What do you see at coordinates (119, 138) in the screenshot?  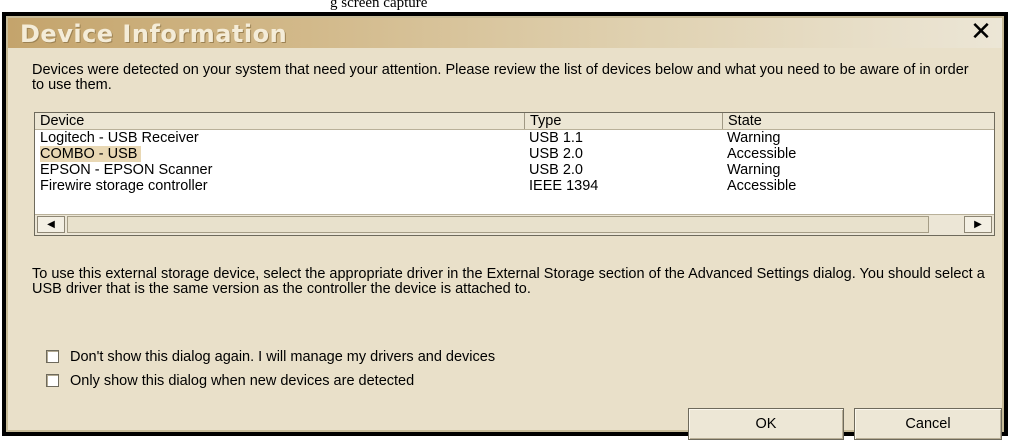 I see `device-name: Logitech - USB Receiver` at bounding box center [119, 138].